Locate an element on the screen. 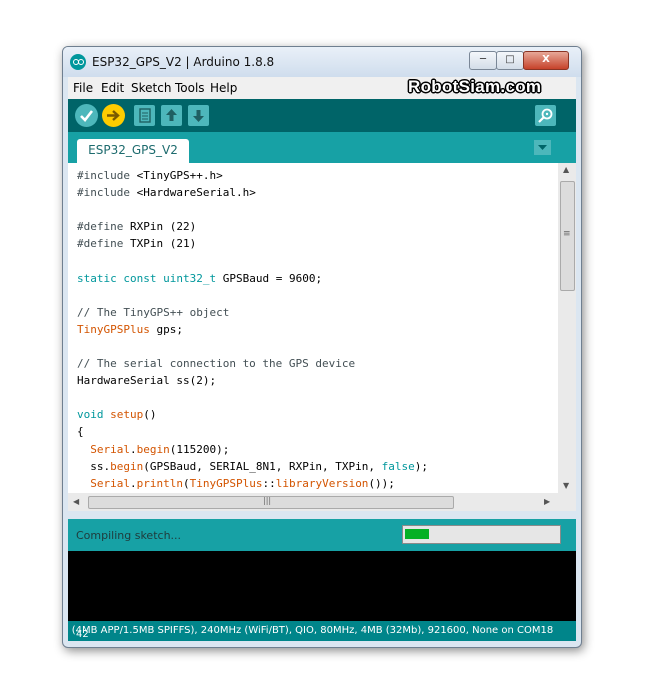  upload-icon is located at coordinates (113, 115).